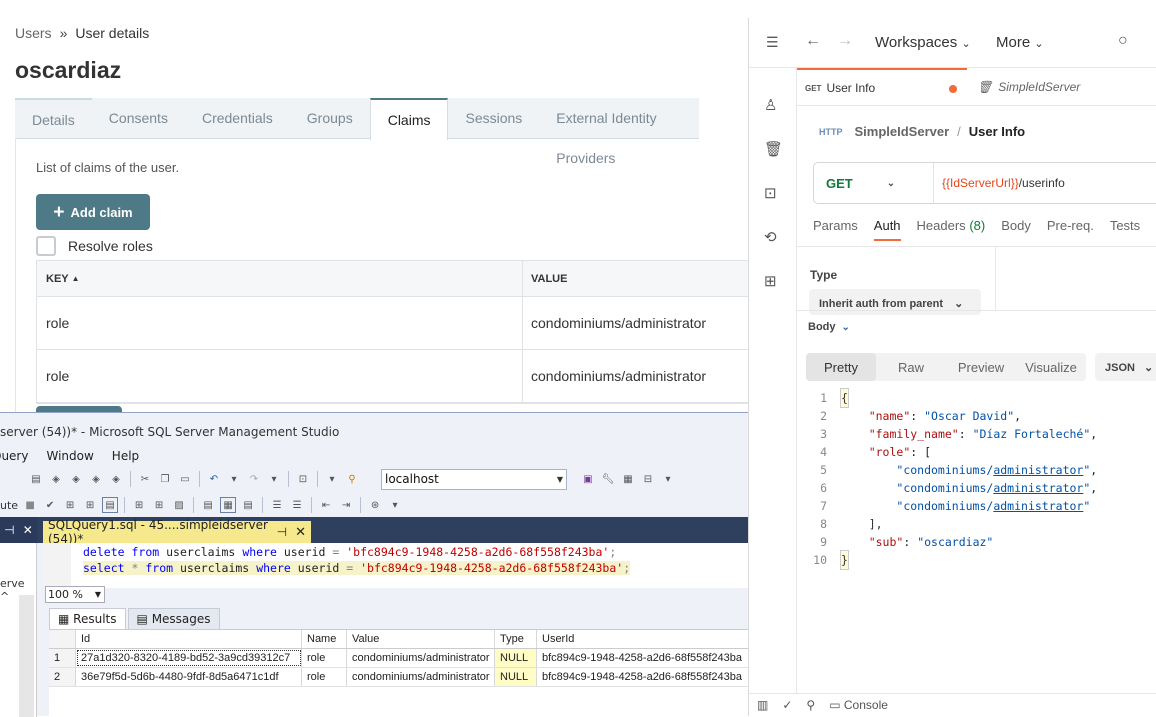 This screenshot has height=717, width=1156. What do you see at coordinates (33, 33) in the screenshot?
I see `breadcrumb-users-link: Users` at bounding box center [33, 33].